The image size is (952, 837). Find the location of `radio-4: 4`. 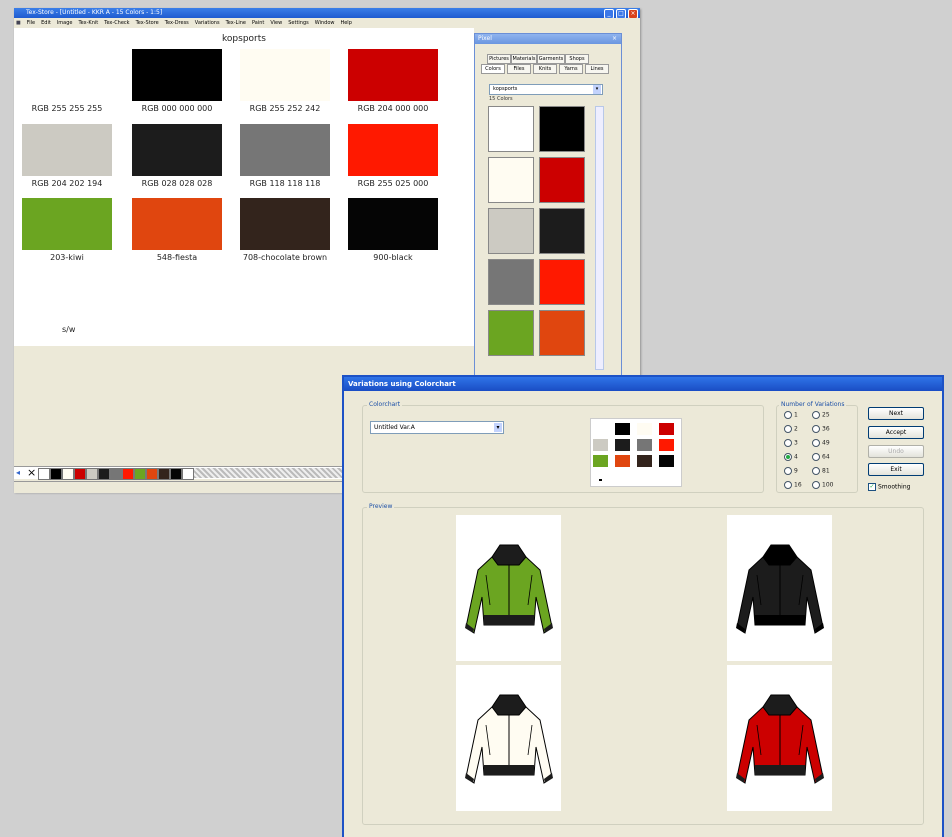

radio-4: 4 is located at coordinates (791, 457).